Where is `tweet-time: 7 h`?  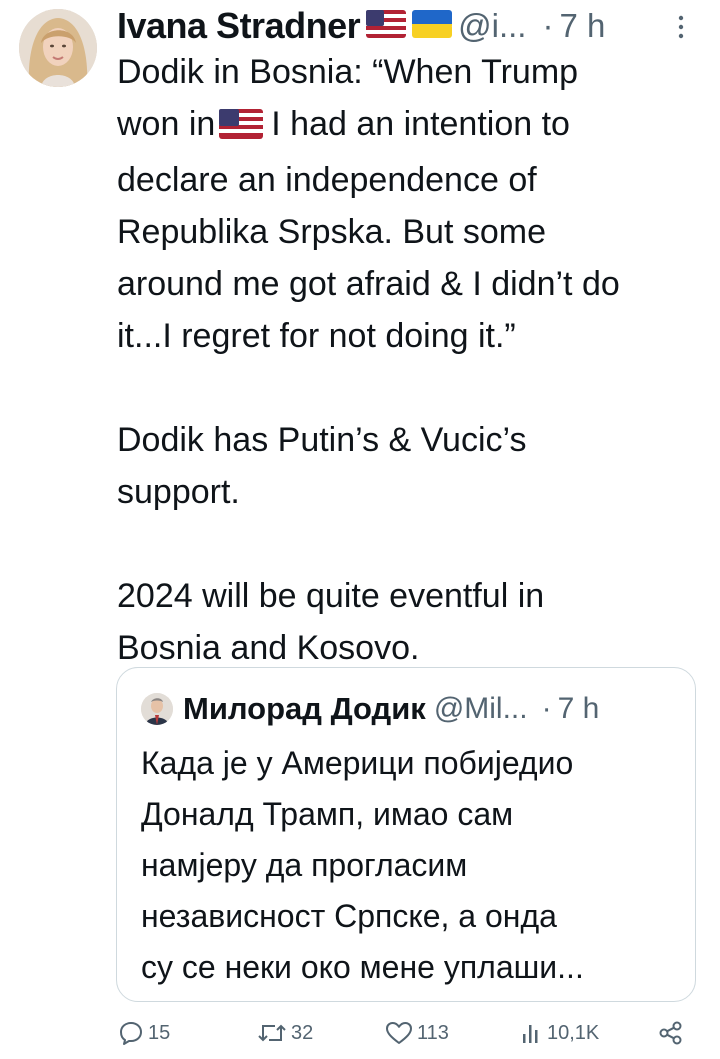
tweet-time: 7 h is located at coordinates (582, 26).